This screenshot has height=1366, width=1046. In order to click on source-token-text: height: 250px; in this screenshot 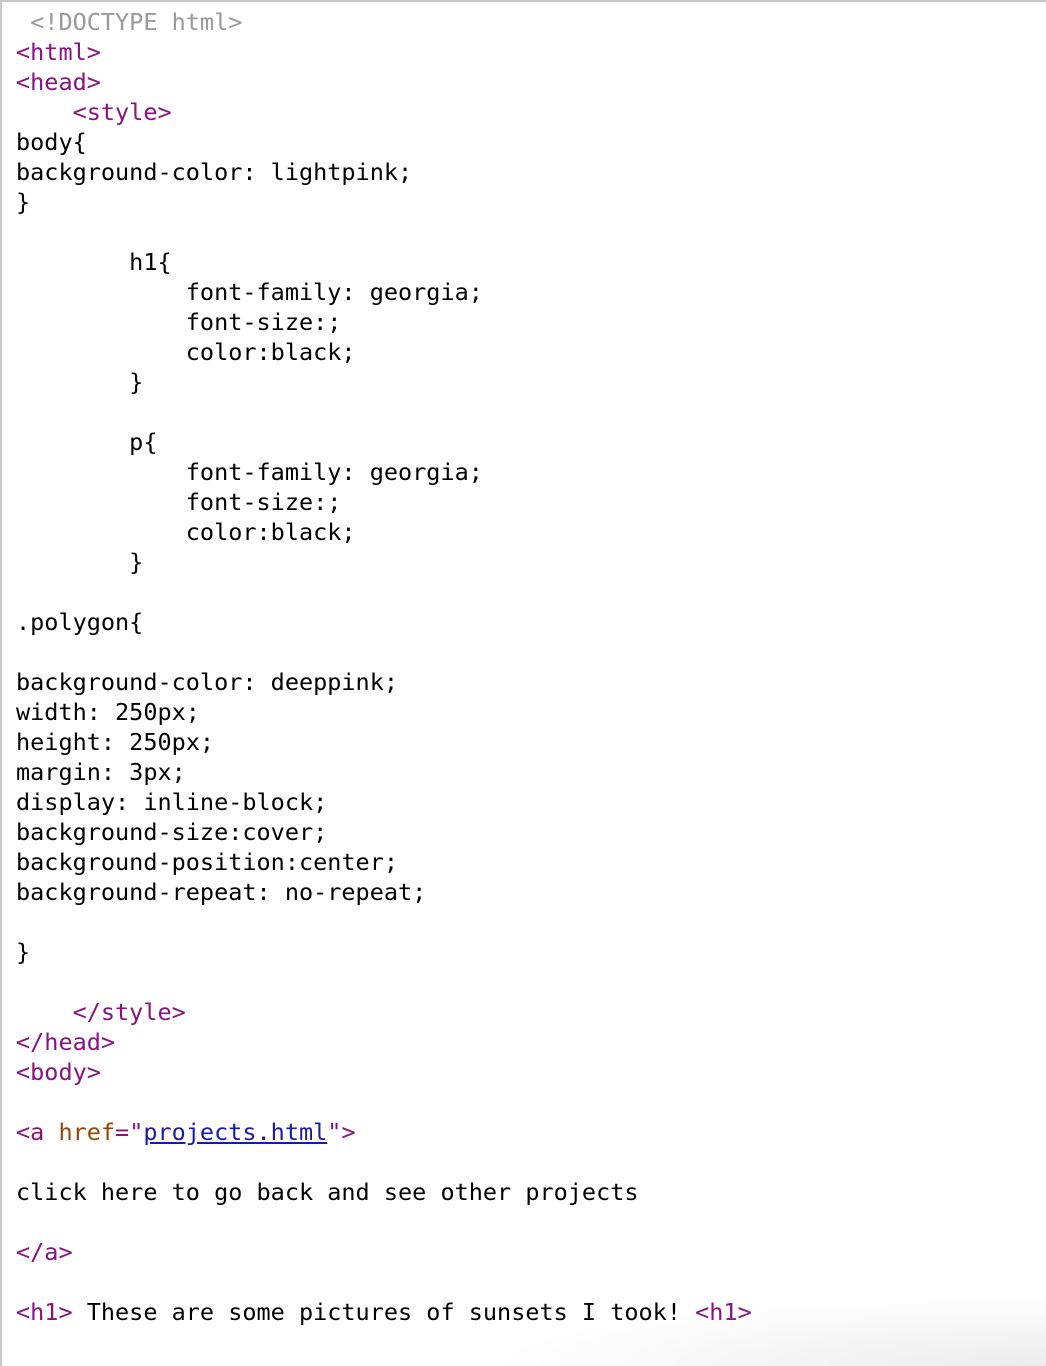, I will do `click(115, 742)`.